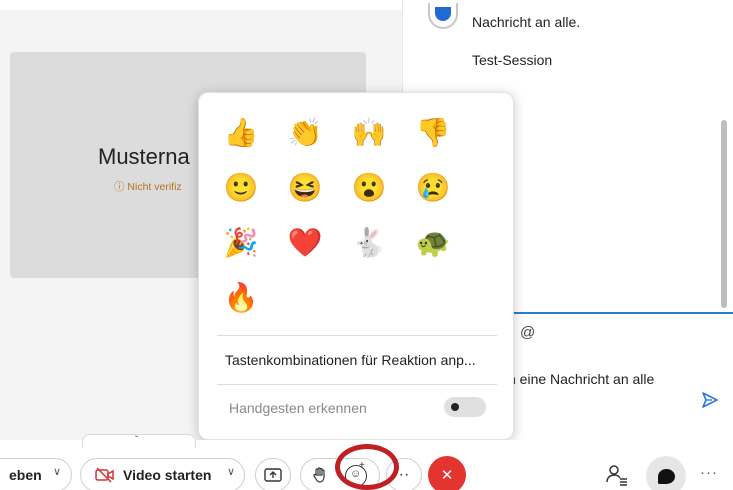  Describe the element at coordinates (305, 133) in the screenshot. I see `clapping-hands-icon: 👏` at that location.